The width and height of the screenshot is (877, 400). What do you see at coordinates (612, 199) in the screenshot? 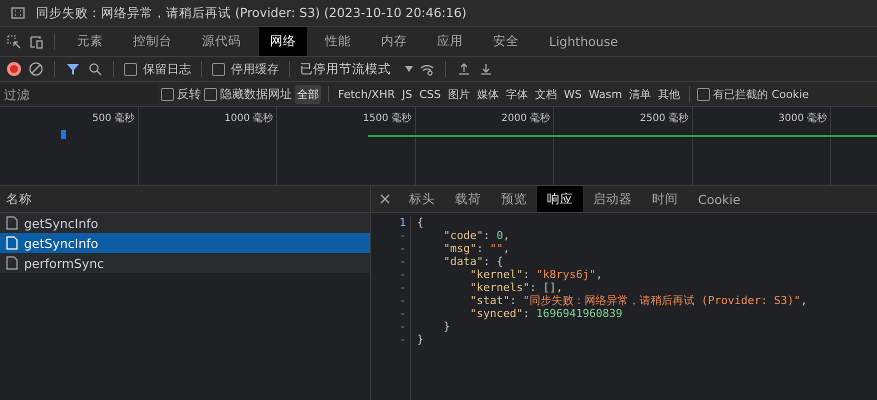
I see `detail-tab: 启动器` at bounding box center [612, 199].